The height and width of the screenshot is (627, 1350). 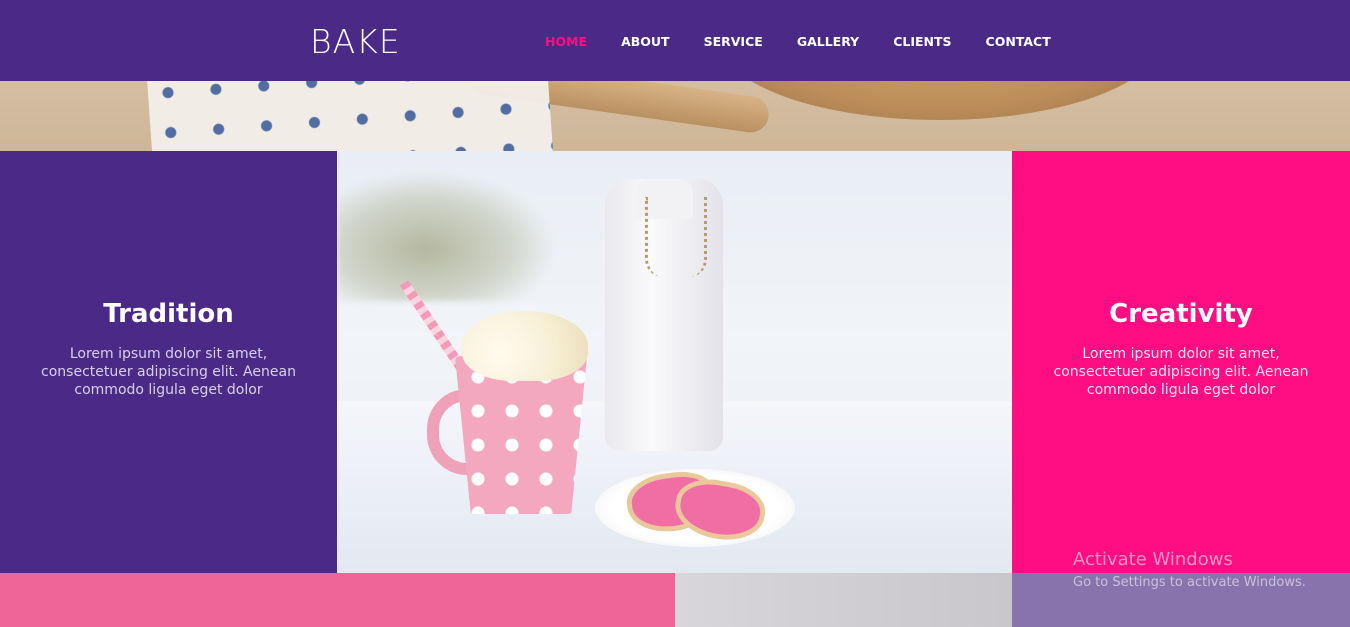 What do you see at coordinates (645, 41) in the screenshot?
I see `nav-about: ABOUT` at bounding box center [645, 41].